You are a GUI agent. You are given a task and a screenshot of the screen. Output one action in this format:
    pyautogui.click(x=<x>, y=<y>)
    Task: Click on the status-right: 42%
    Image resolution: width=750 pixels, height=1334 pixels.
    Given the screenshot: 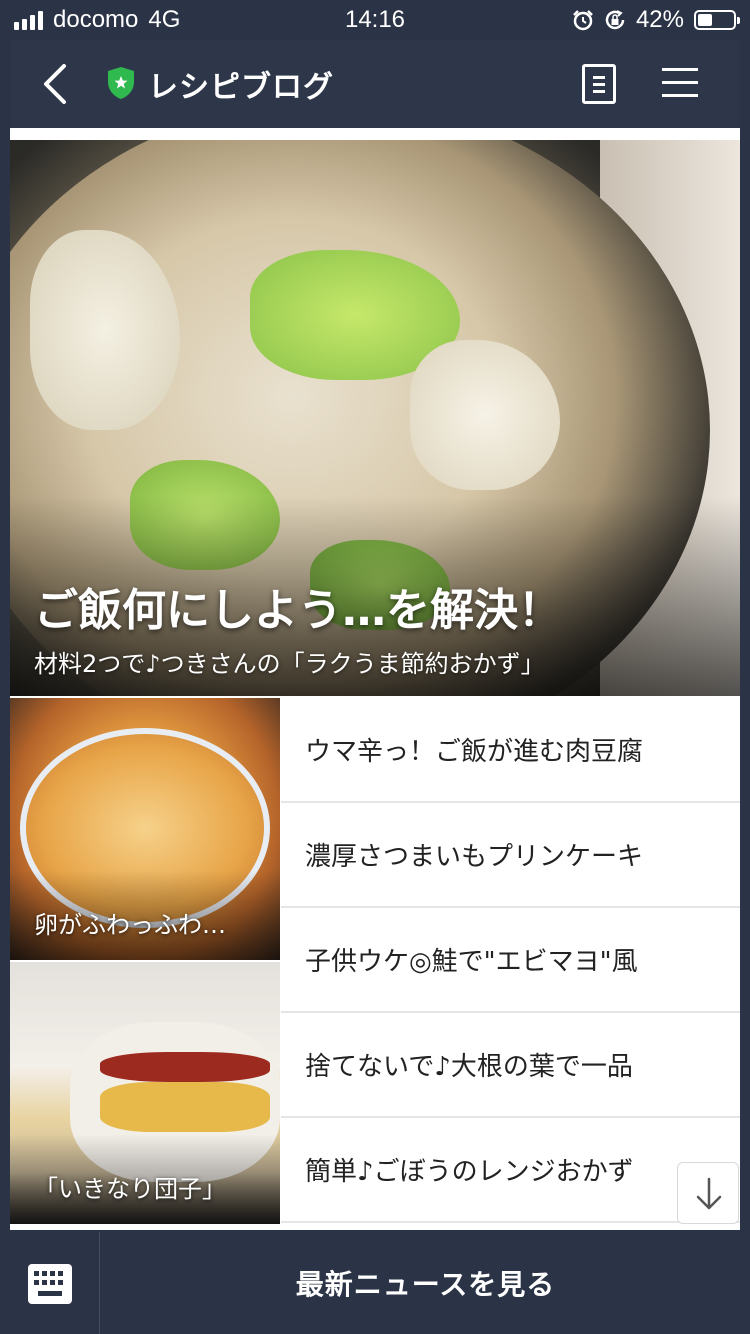 What is the action you would take?
    pyautogui.click(x=656, y=20)
    